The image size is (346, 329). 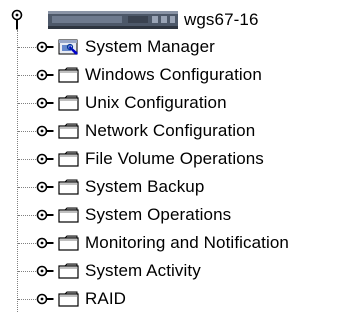 I want to click on tree-item-file-volume-operations: File Volume Operations, so click(x=141, y=159).